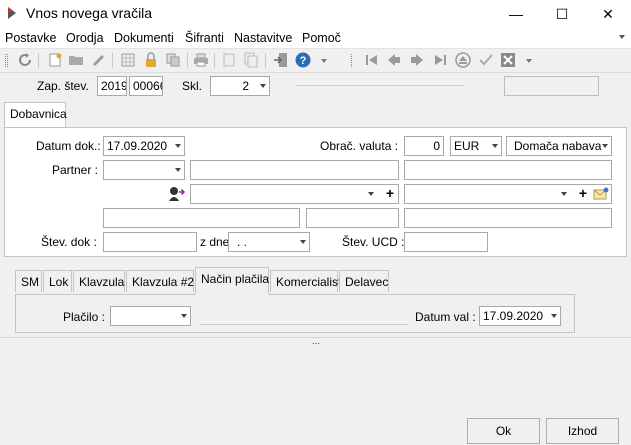  Describe the element at coordinates (364, 281) in the screenshot. I see `tab-delavec: Delavec` at that location.